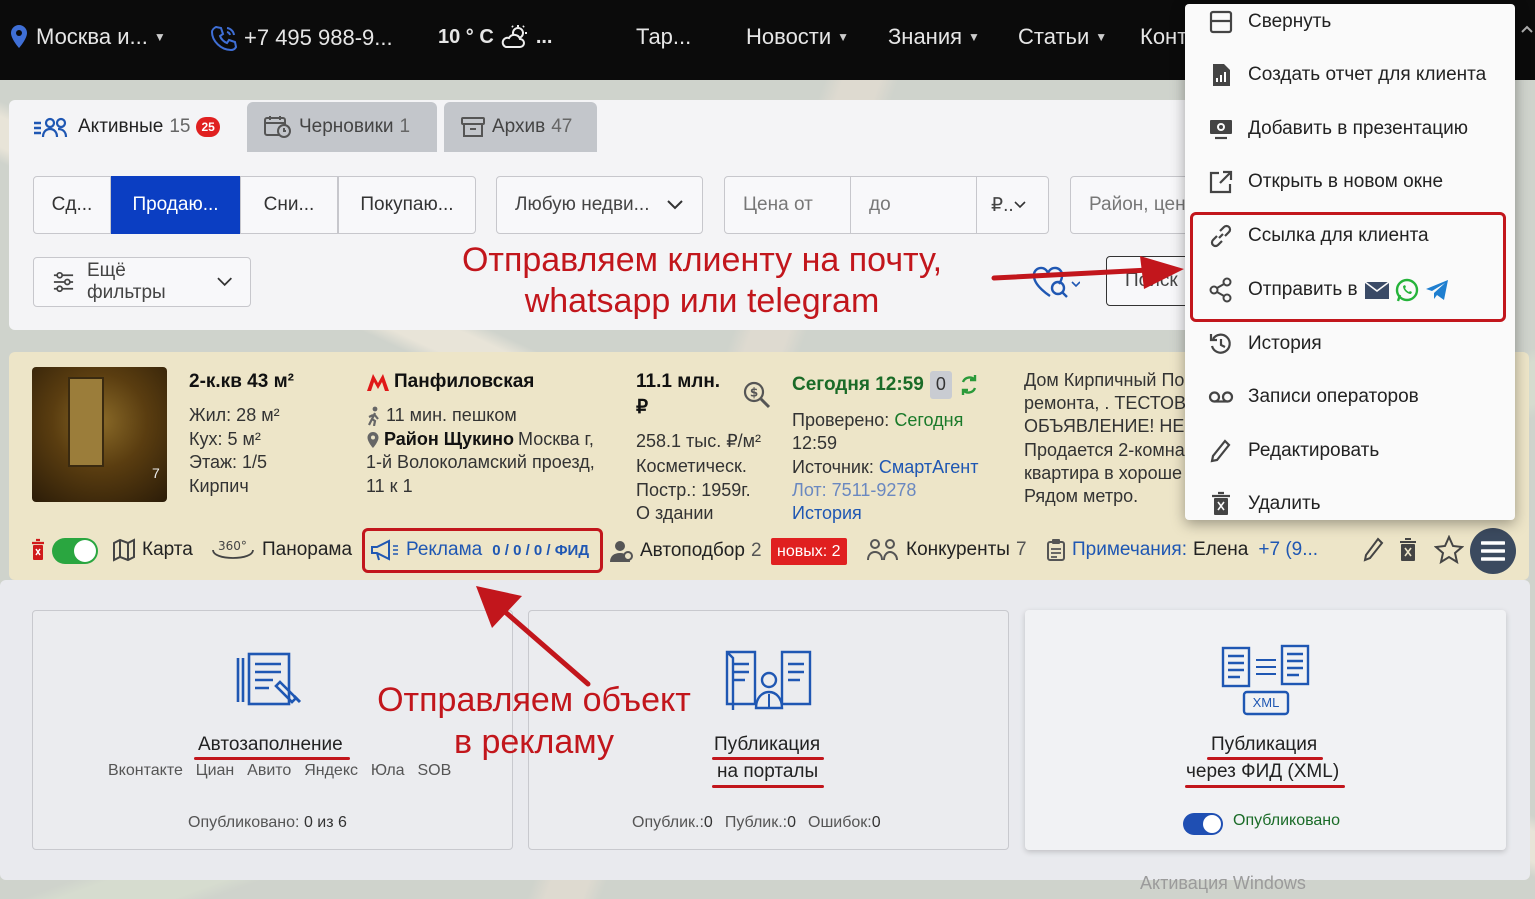 This screenshot has height=899, width=1535. I want to click on svg-text: 360°, so click(232, 546).